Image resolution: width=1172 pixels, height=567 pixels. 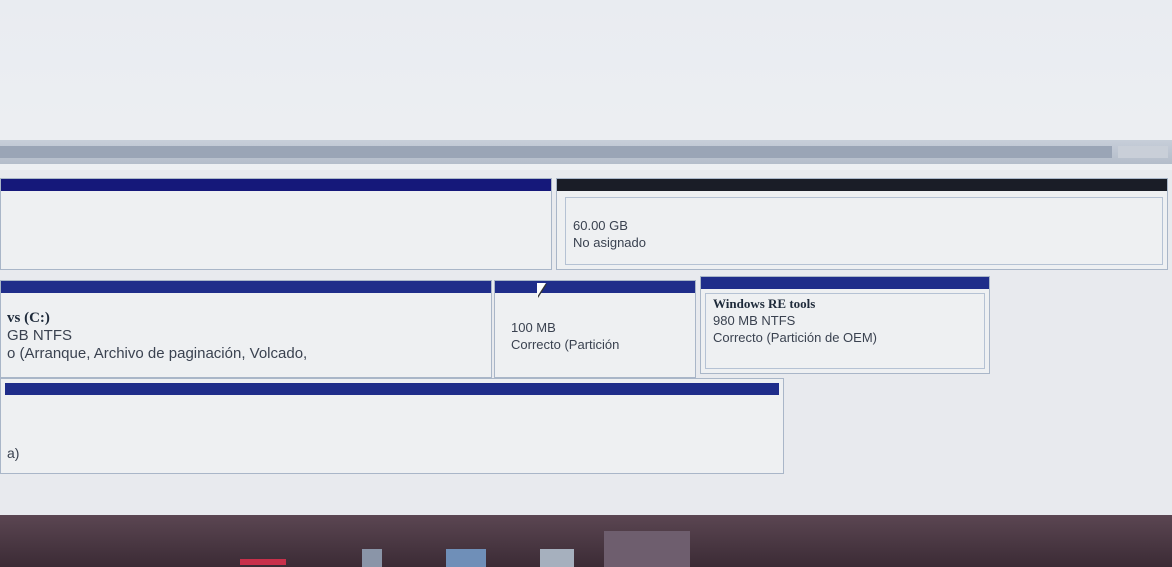 What do you see at coordinates (565, 344) in the screenshot?
I see `partition-status: Correcto (Partición` at bounding box center [565, 344].